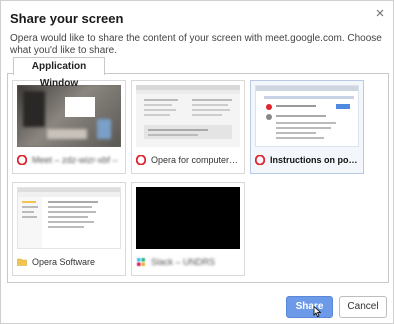  Describe the element at coordinates (64, 262) in the screenshot. I see `window-label: Opera Software` at that location.